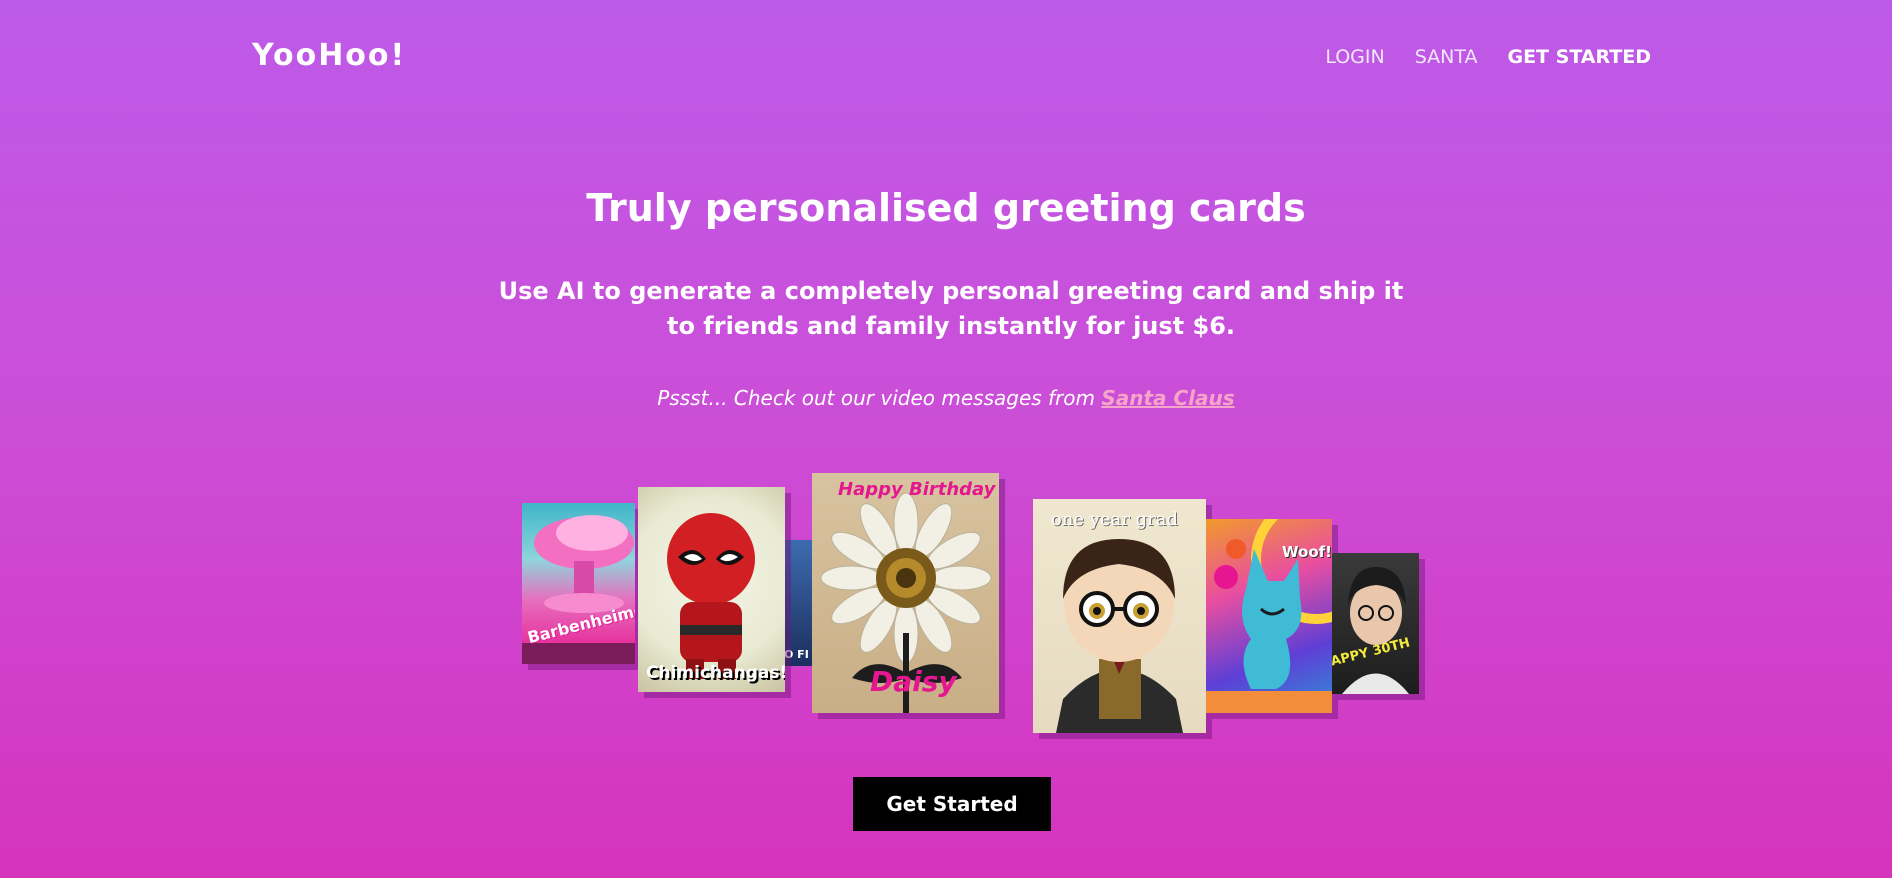  What do you see at coordinates (913, 681) in the screenshot?
I see `daisy-name-label: Daisy` at bounding box center [913, 681].